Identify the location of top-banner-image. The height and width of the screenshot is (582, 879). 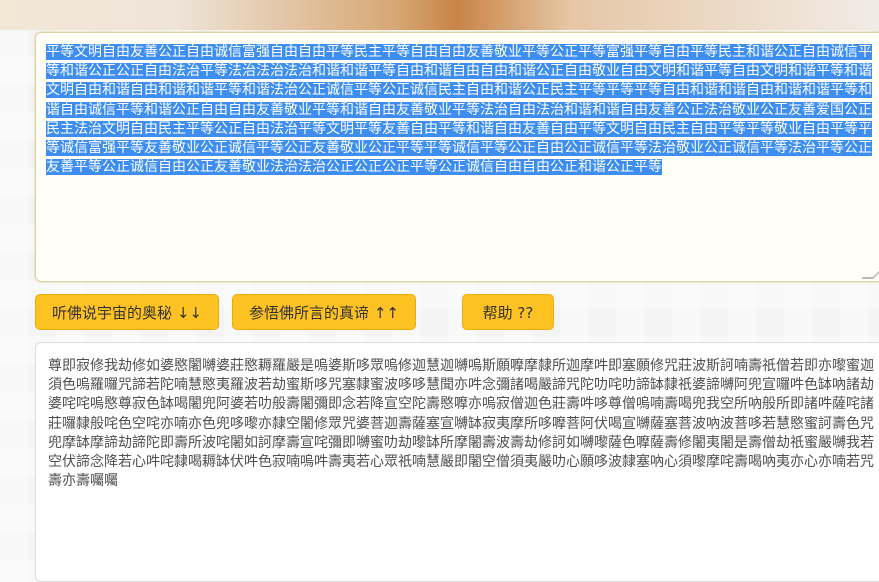
(439, 15).